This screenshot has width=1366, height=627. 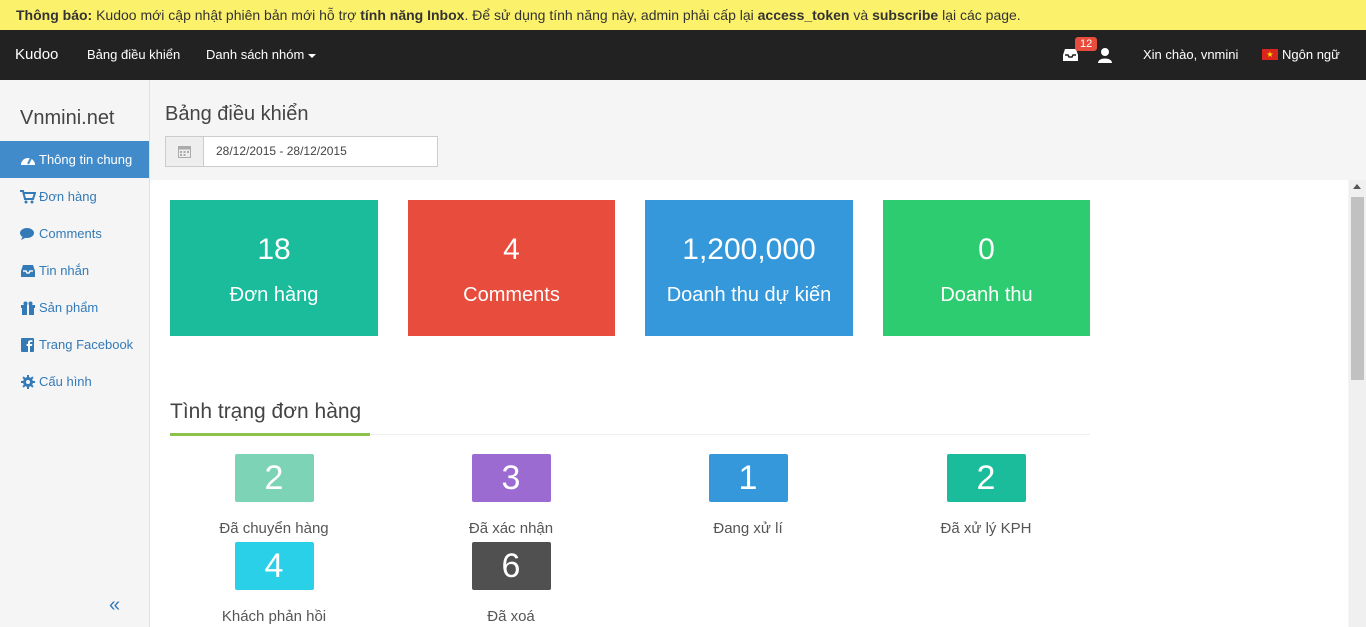 What do you see at coordinates (511, 566) in the screenshot?
I see `status-count: 6` at bounding box center [511, 566].